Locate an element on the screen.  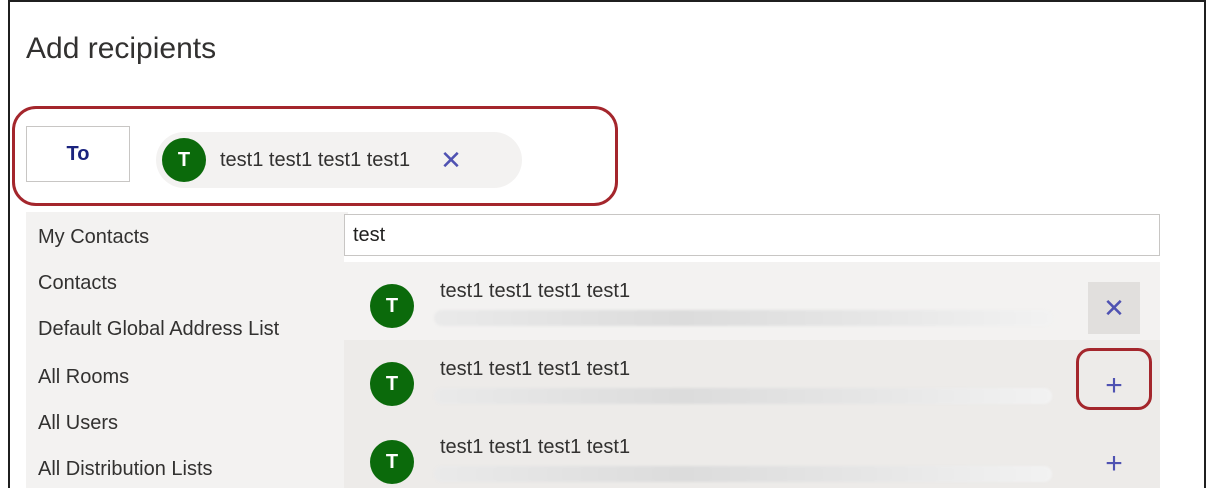
nav-item-contacts: Contacts is located at coordinates (77, 283).